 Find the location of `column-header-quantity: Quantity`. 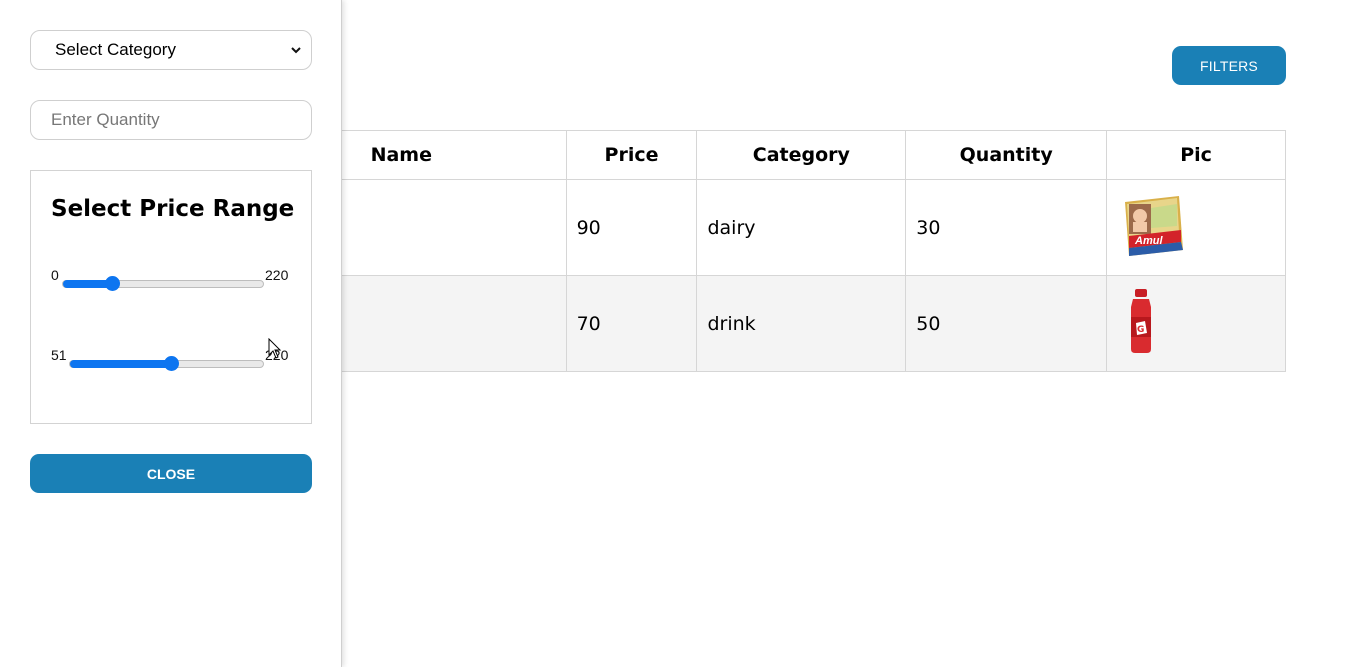

column-header-quantity: Quantity is located at coordinates (1006, 155).